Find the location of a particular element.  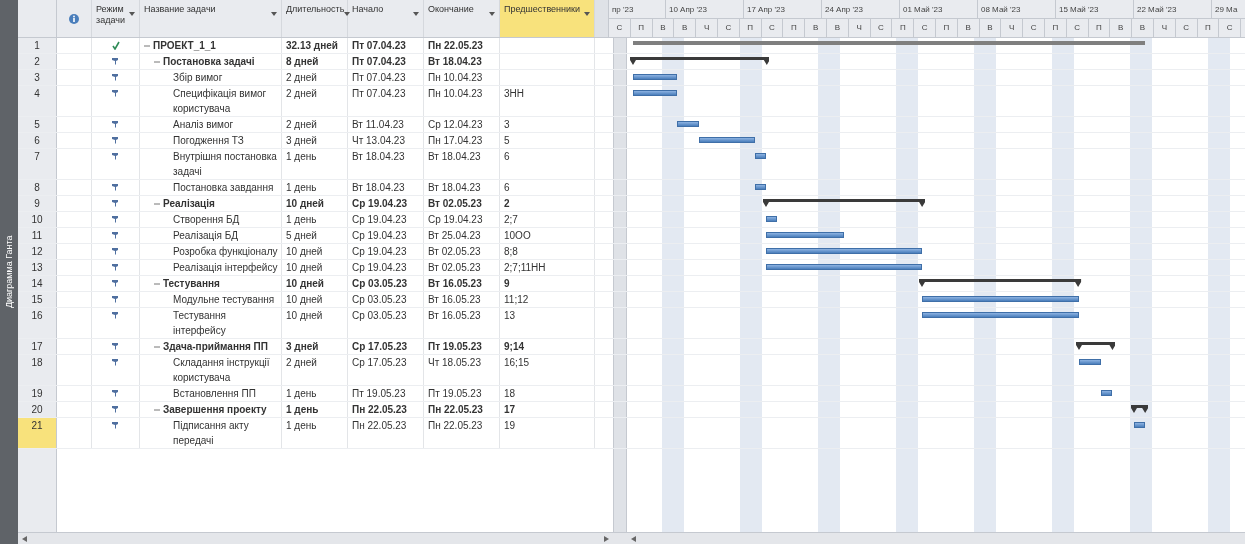

row-number: 9 is located at coordinates (37, 203).